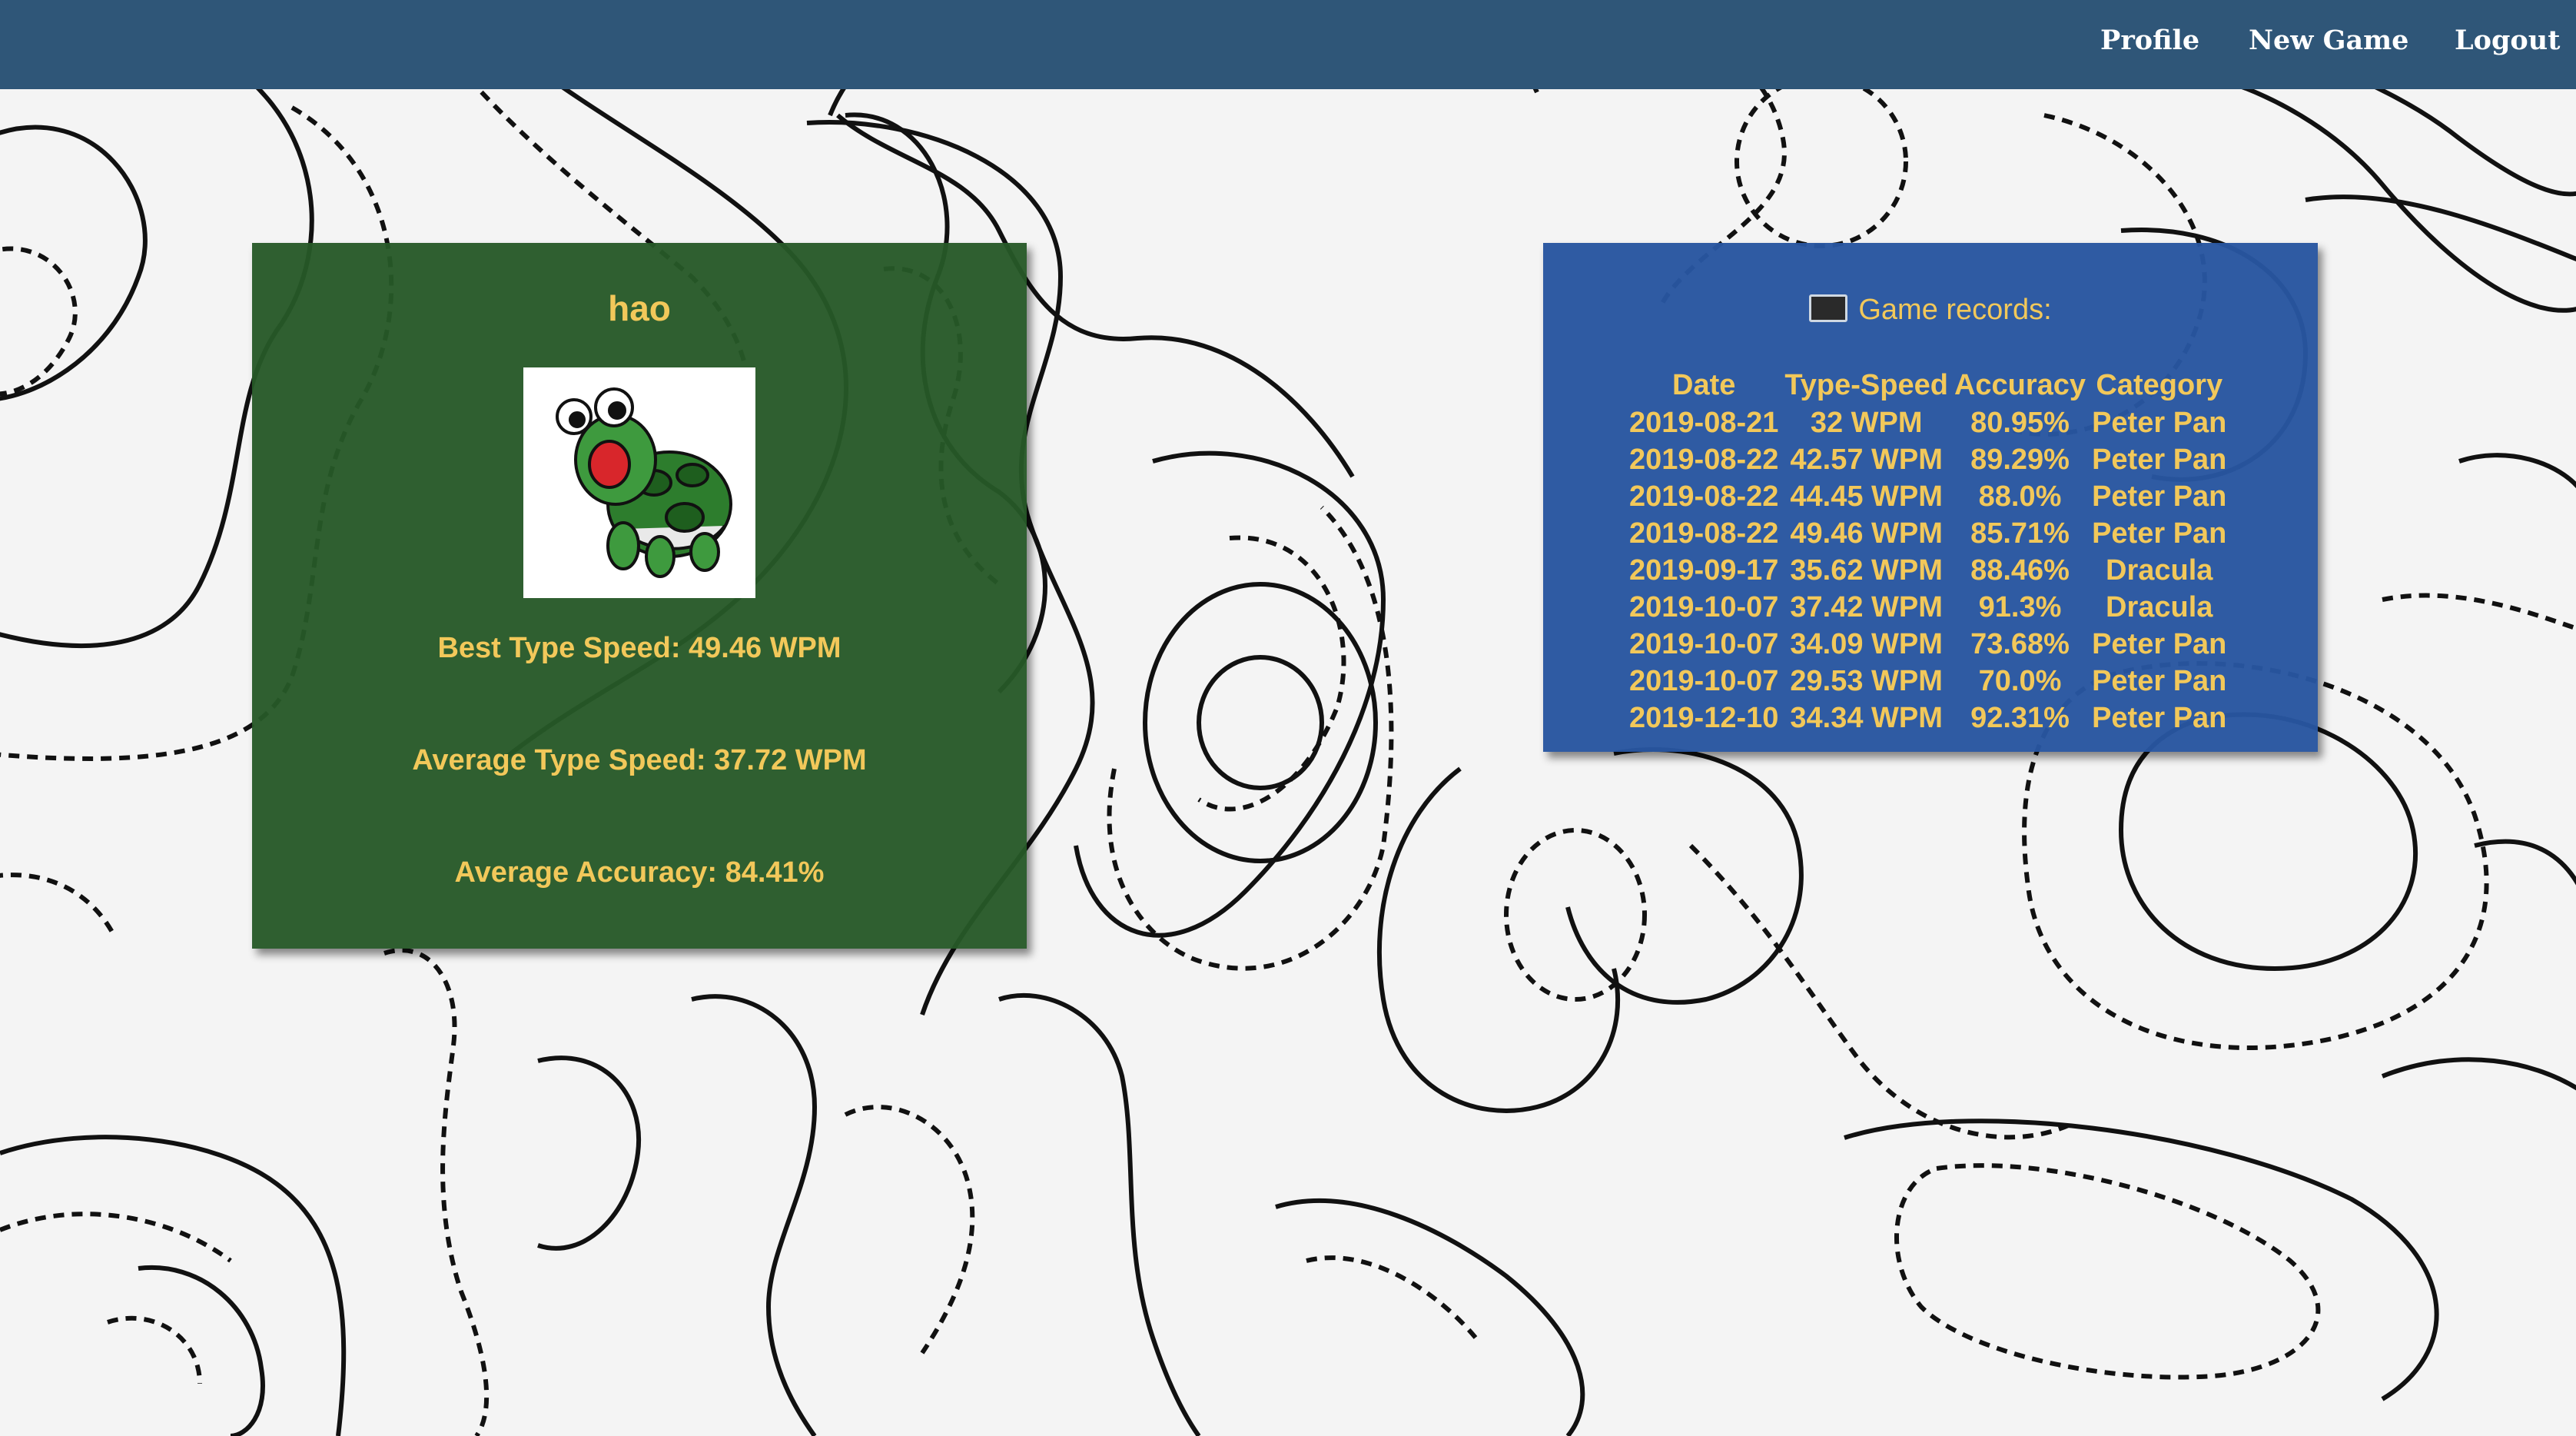  Describe the element at coordinates (2159, 384) in the screenshot. I see `header-category: Category` at that location.